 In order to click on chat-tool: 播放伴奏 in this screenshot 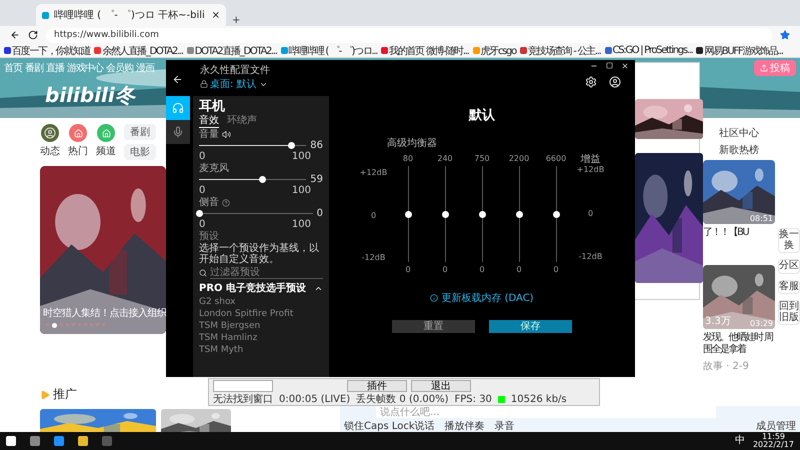, I will do `click(464, 425)`.